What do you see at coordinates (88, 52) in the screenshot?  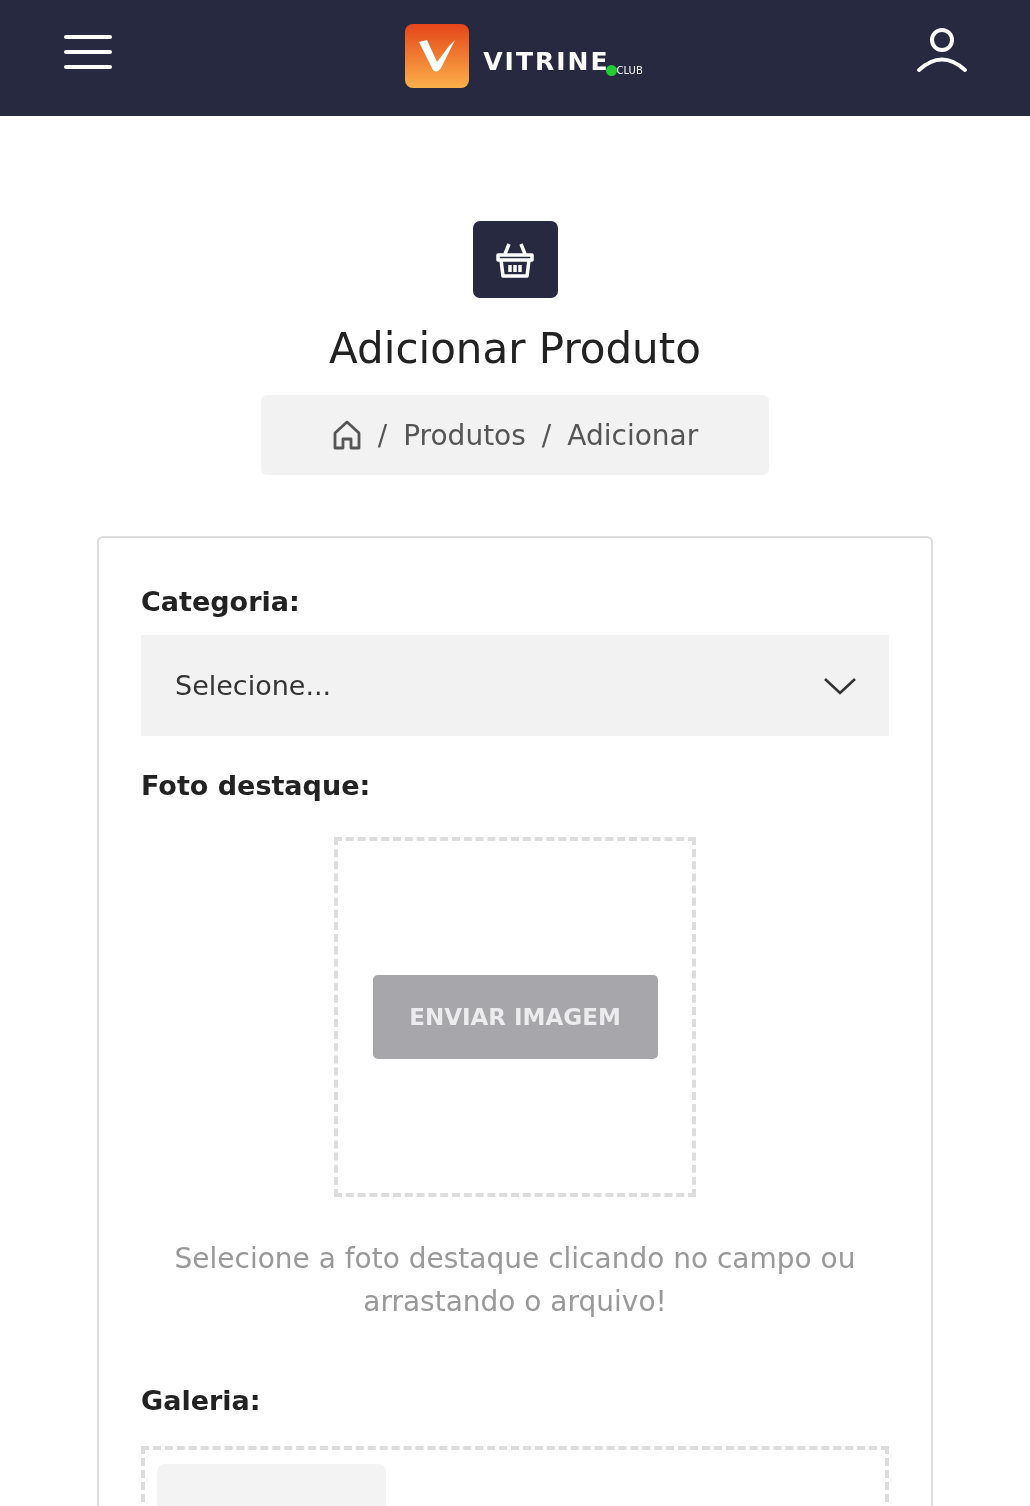 I see `menu-icon` at bounding box center [88, 52].